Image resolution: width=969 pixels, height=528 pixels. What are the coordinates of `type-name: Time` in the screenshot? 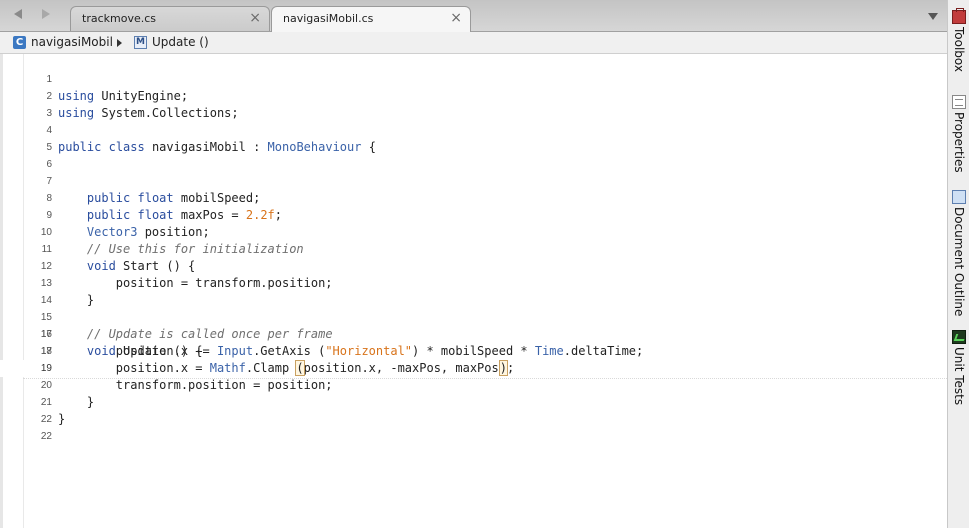 It's located at (549, 351).